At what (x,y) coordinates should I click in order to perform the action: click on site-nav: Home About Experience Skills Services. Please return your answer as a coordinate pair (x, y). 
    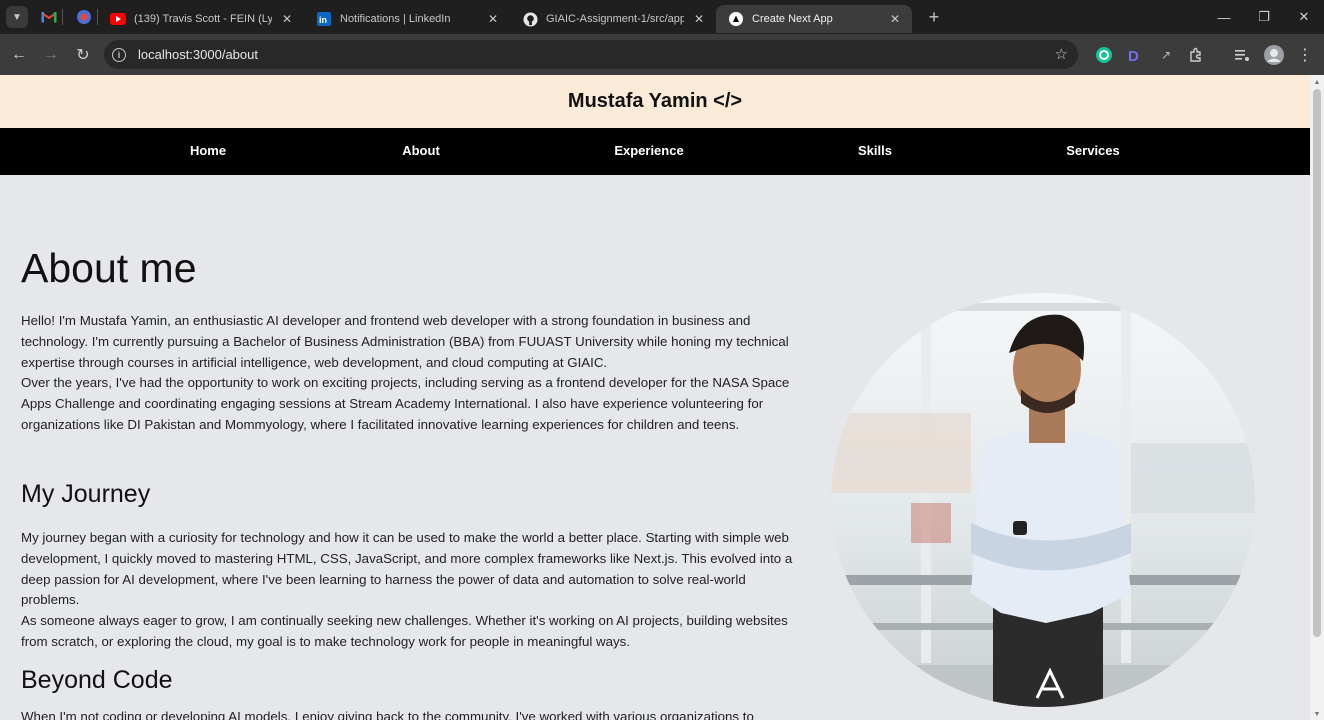
    Looking at the image, I should click on (655, 151).